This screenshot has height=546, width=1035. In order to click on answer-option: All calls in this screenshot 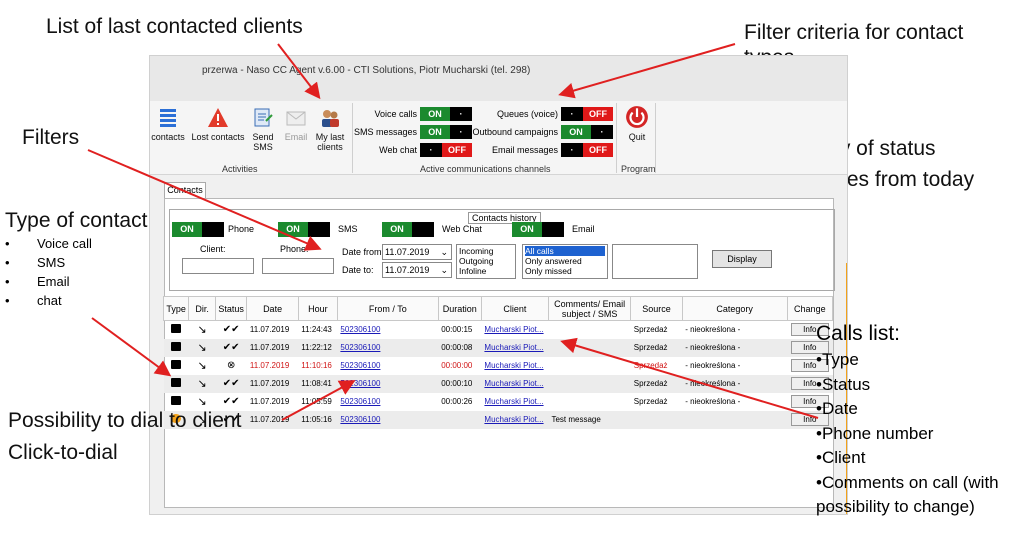, I will do `click(565, 251)`.